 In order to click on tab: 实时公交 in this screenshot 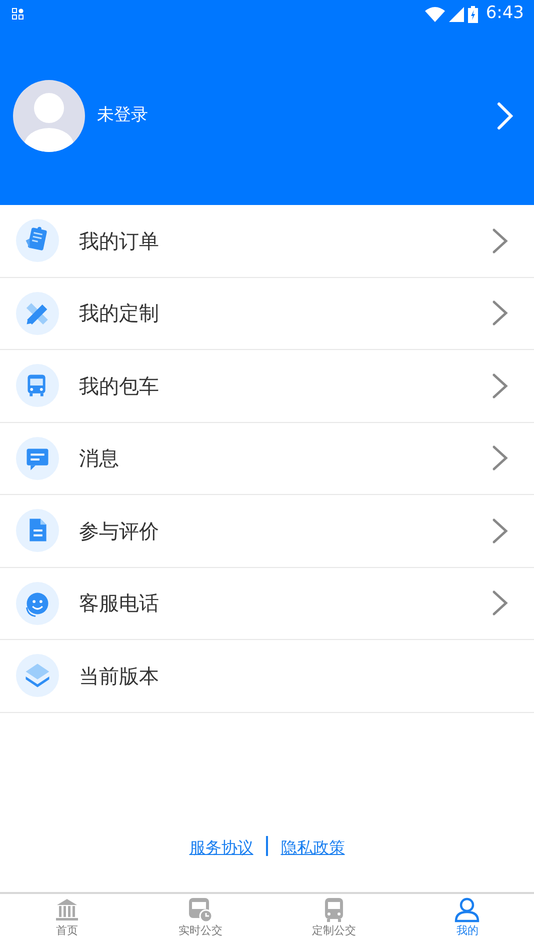, I will do `click(200, 922)`.